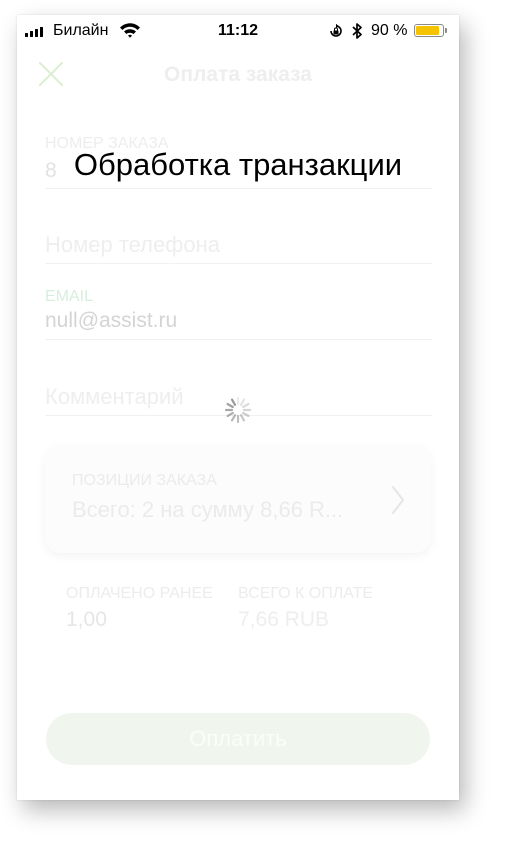 Image resolution: width=507 pixels, height=849 pixels. What do you see at coordinates (132, 244) in the screenshot?
I see `phone-placeholder: Номер телефона` at bounding box center [132, 244].